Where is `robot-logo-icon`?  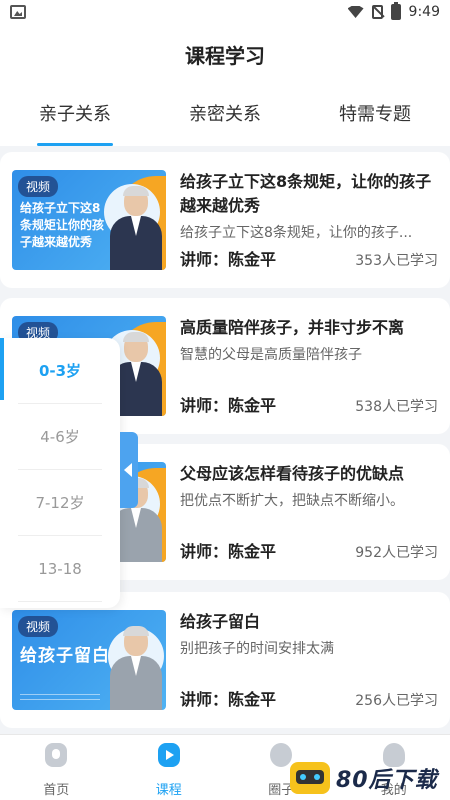
robot-logo-icon is located at coordinates (310, 778).